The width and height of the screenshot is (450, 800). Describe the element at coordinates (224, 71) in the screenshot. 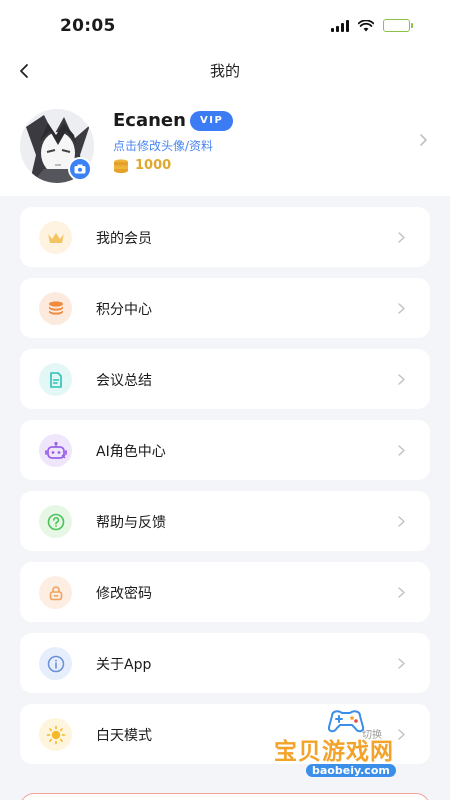

I see `page-title: 我的` at that location.